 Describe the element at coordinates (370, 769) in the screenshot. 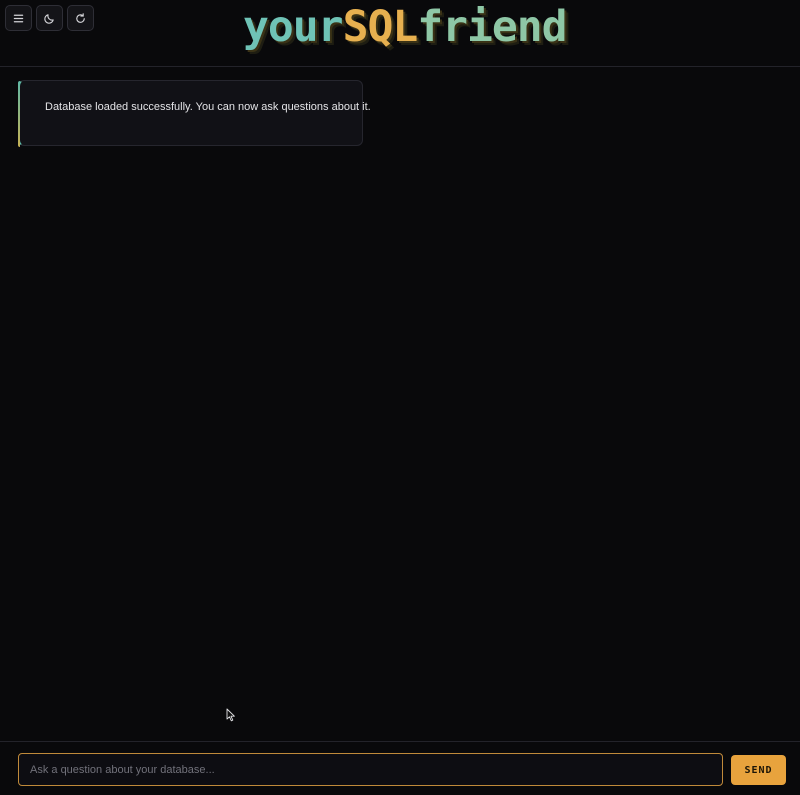

I see `question-input` at that location.